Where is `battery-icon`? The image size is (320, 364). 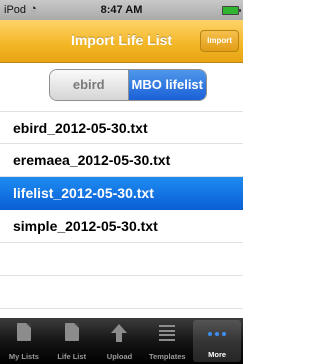 battery-icon is located at coordinates (231, 10).